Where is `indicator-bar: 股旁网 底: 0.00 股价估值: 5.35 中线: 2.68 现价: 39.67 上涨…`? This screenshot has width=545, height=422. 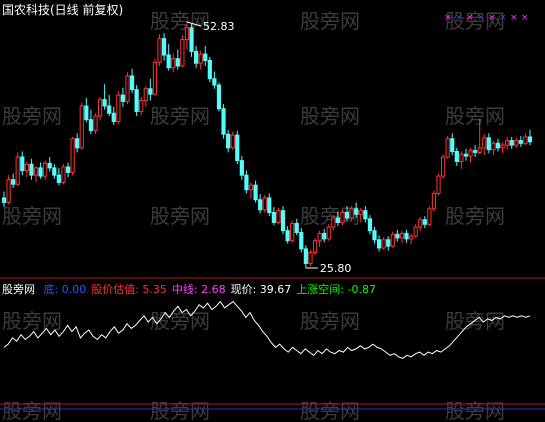 indicator-bar: 股旁网 底: 0.00 股价估值: 5.35 中线: 2.68 现价: 39.67 上涨… is located at coordinates (194, 289).